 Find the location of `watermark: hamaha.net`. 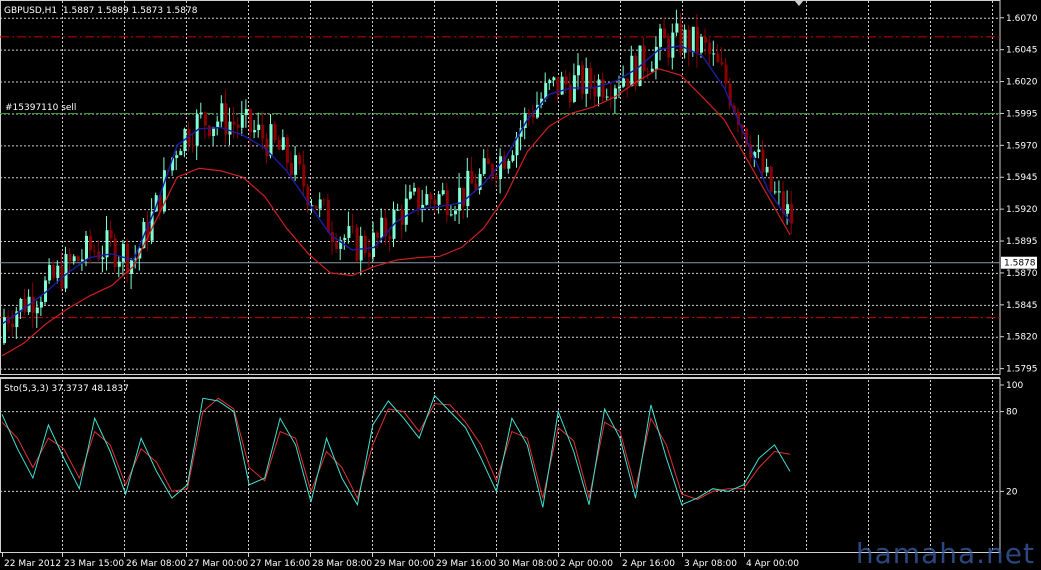

watermark: hamaha.net is located at coordinates (945, 553).